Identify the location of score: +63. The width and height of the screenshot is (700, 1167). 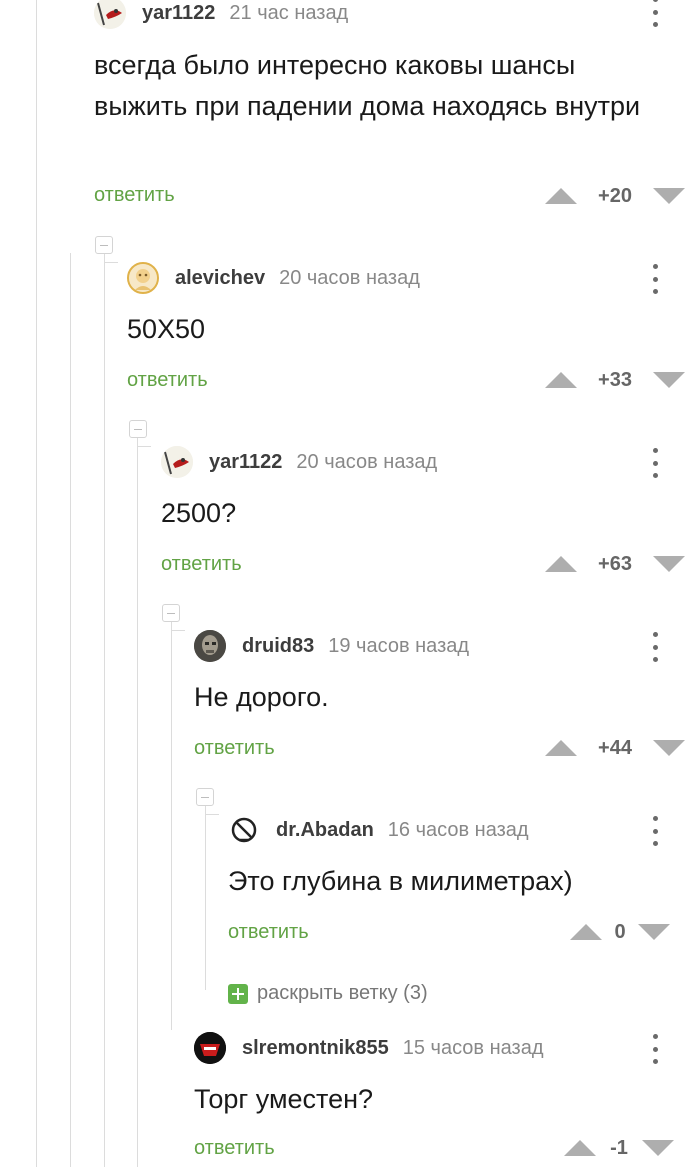
(615, 563).